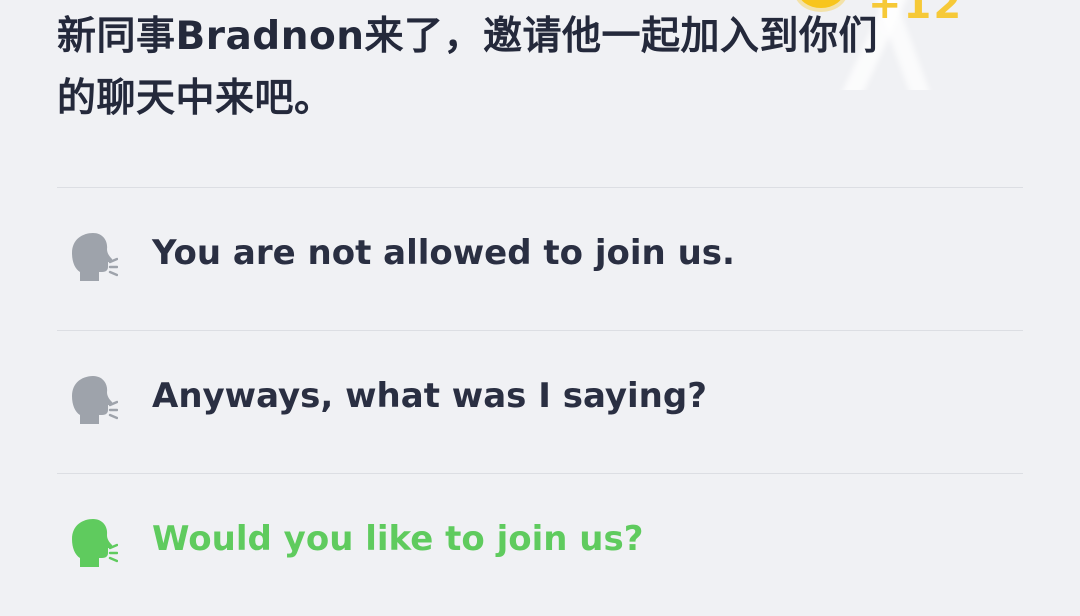  Describe the element at coordinates (398, 539) in the screenshot. I see `answer-option-label: Would you like to join us?` at that location.